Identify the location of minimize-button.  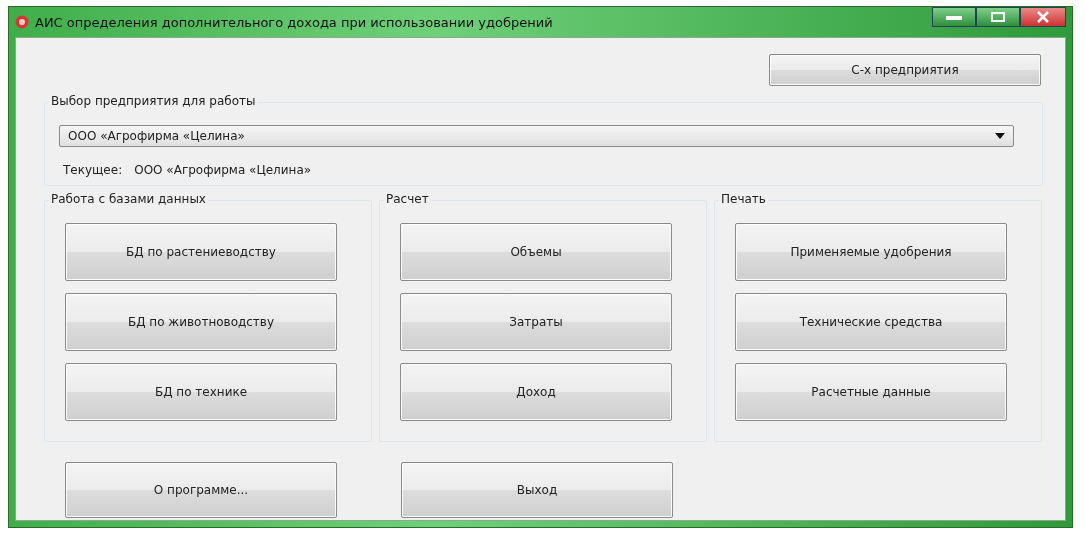
(954, 17).